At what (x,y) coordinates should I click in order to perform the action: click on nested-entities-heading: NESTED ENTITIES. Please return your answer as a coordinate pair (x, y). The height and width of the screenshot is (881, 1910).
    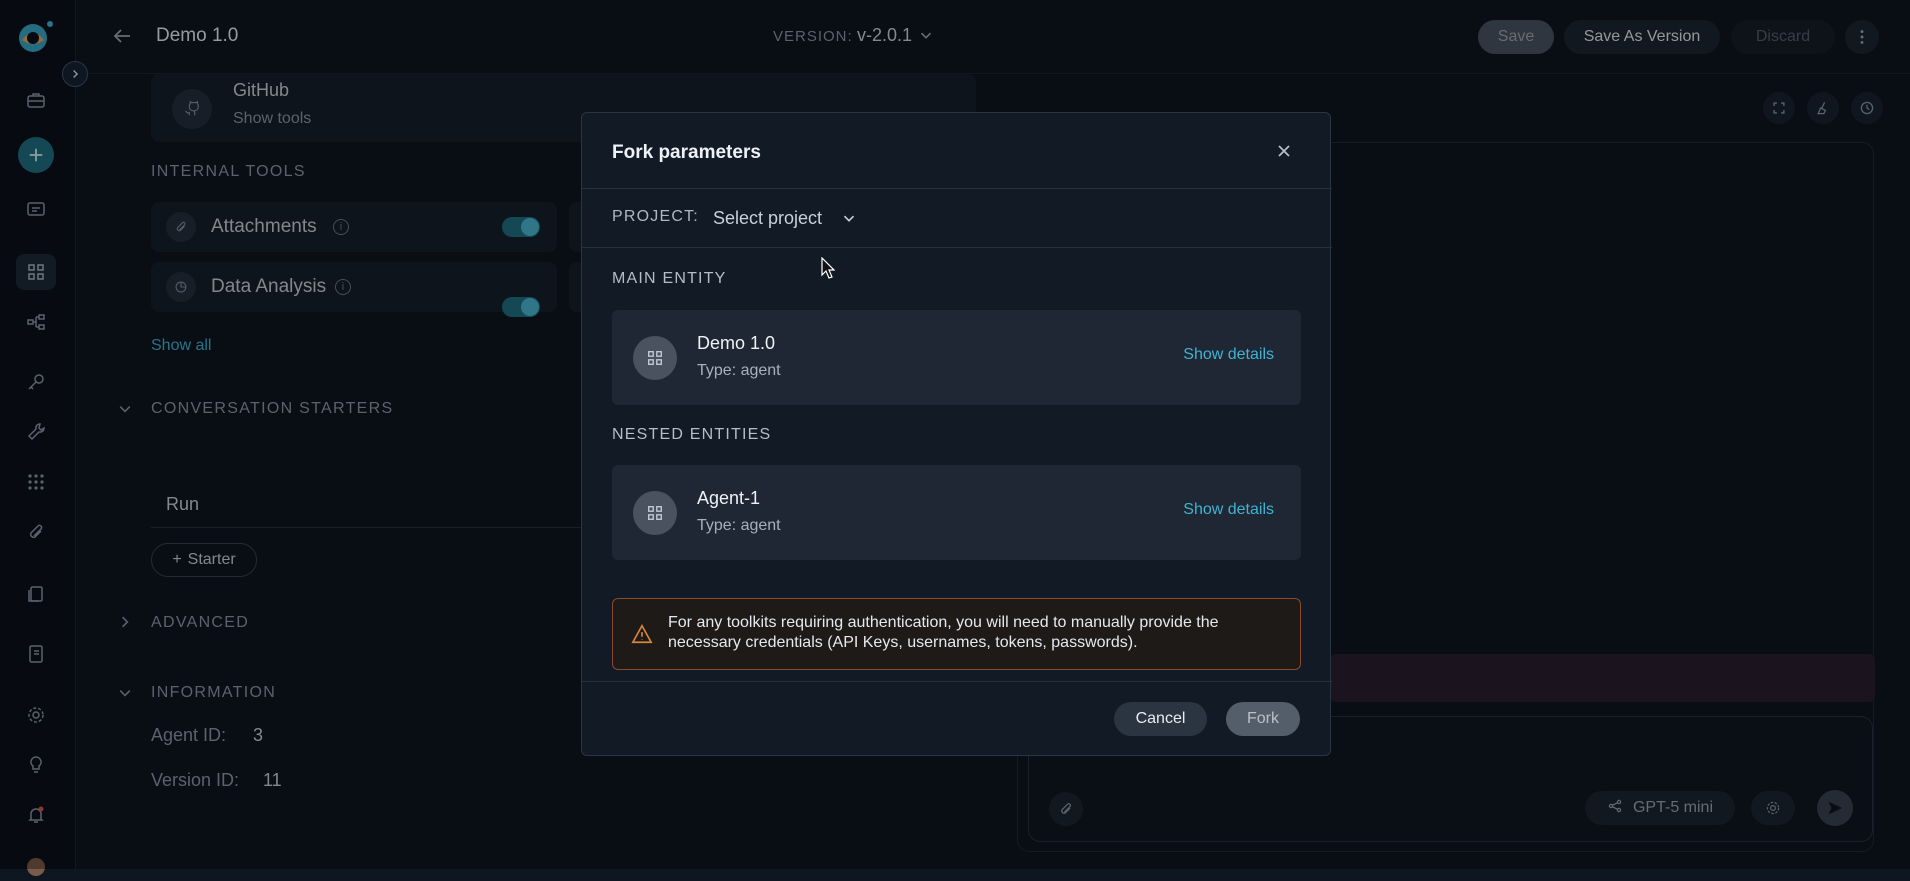
    Looking at the image, I should click on (692, 434).